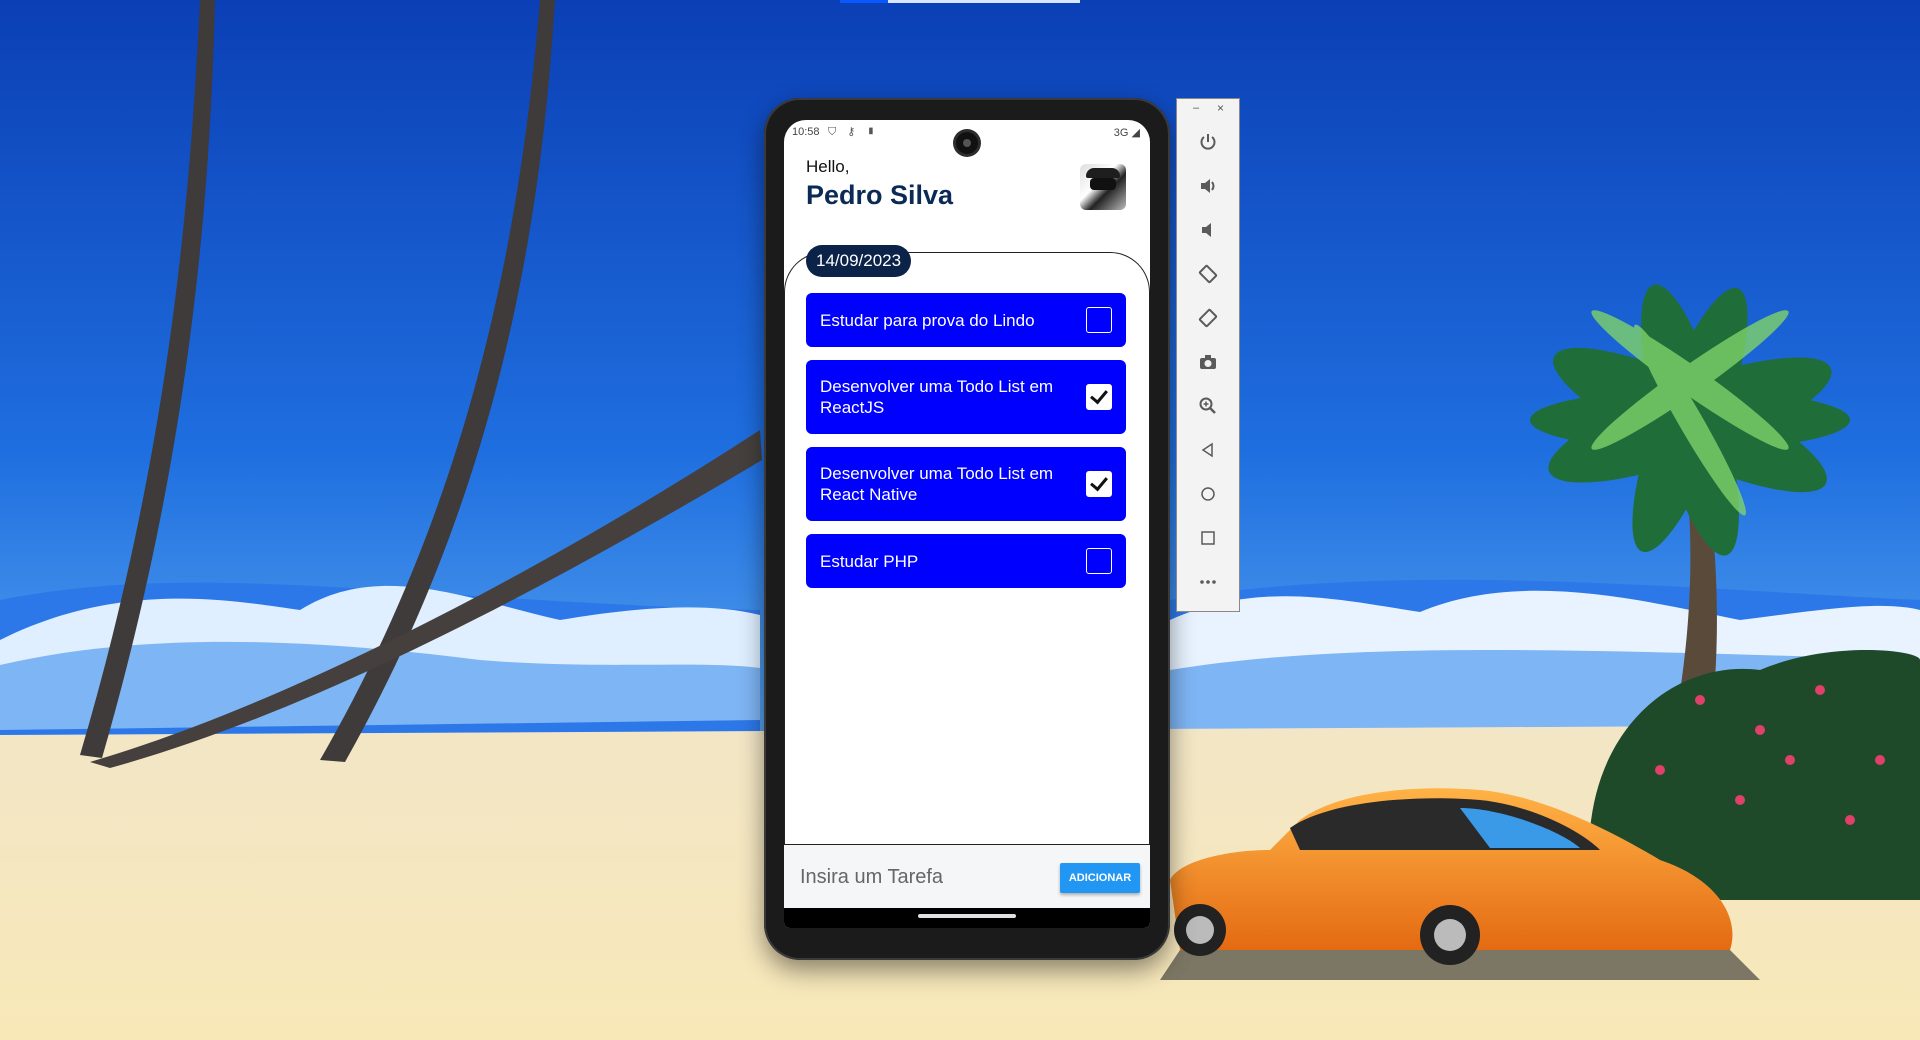 Image resolution: width=1920 pixels, height=1040 pixels. I want to click on power-icon, so click(1208, 142).